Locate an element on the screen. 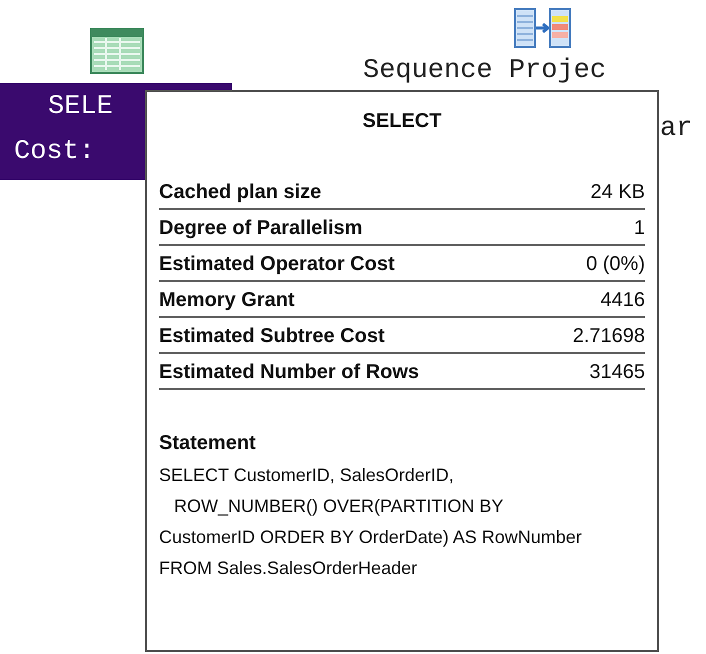 The image size is (706, 654). property-value: 2.71698 is located at coordinates (608, 336).